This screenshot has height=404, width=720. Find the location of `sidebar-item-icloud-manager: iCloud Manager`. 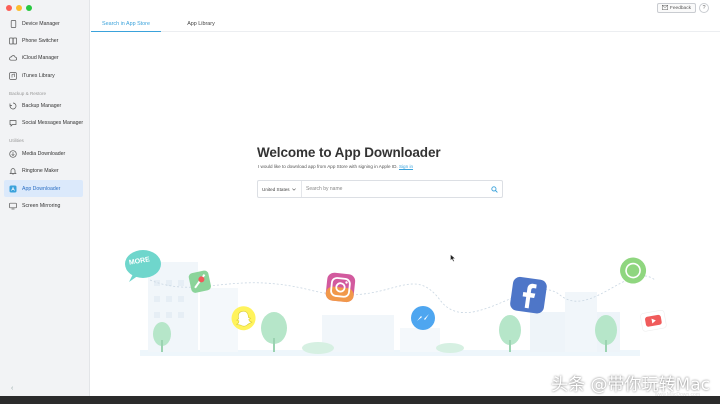

sidebar-item-icloud-manager: iCloud Manager is located at coordinates (45, 58).